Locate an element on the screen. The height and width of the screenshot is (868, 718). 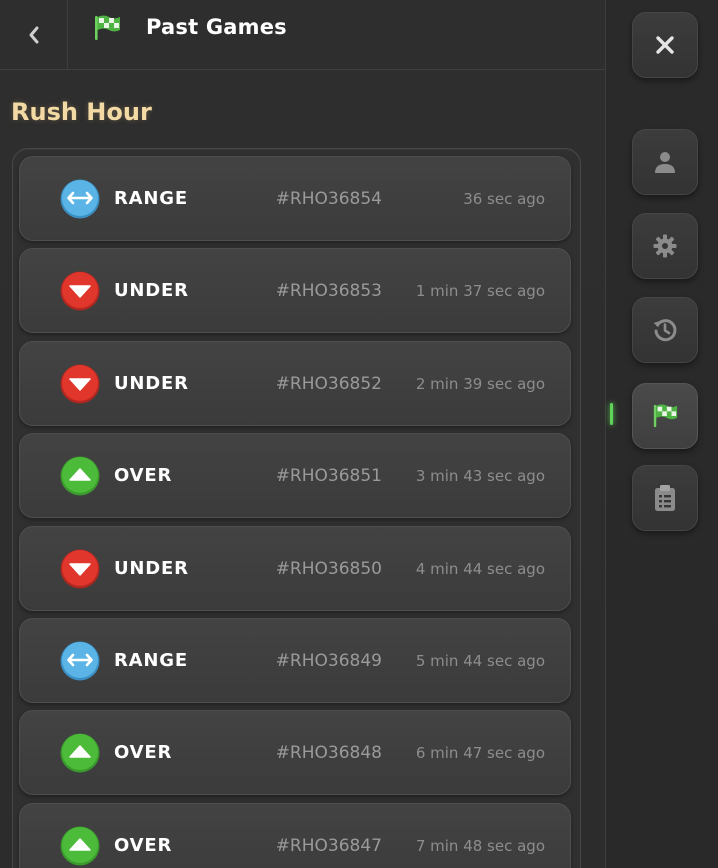
page-title: Past Games is located at coordinates (216, 27).